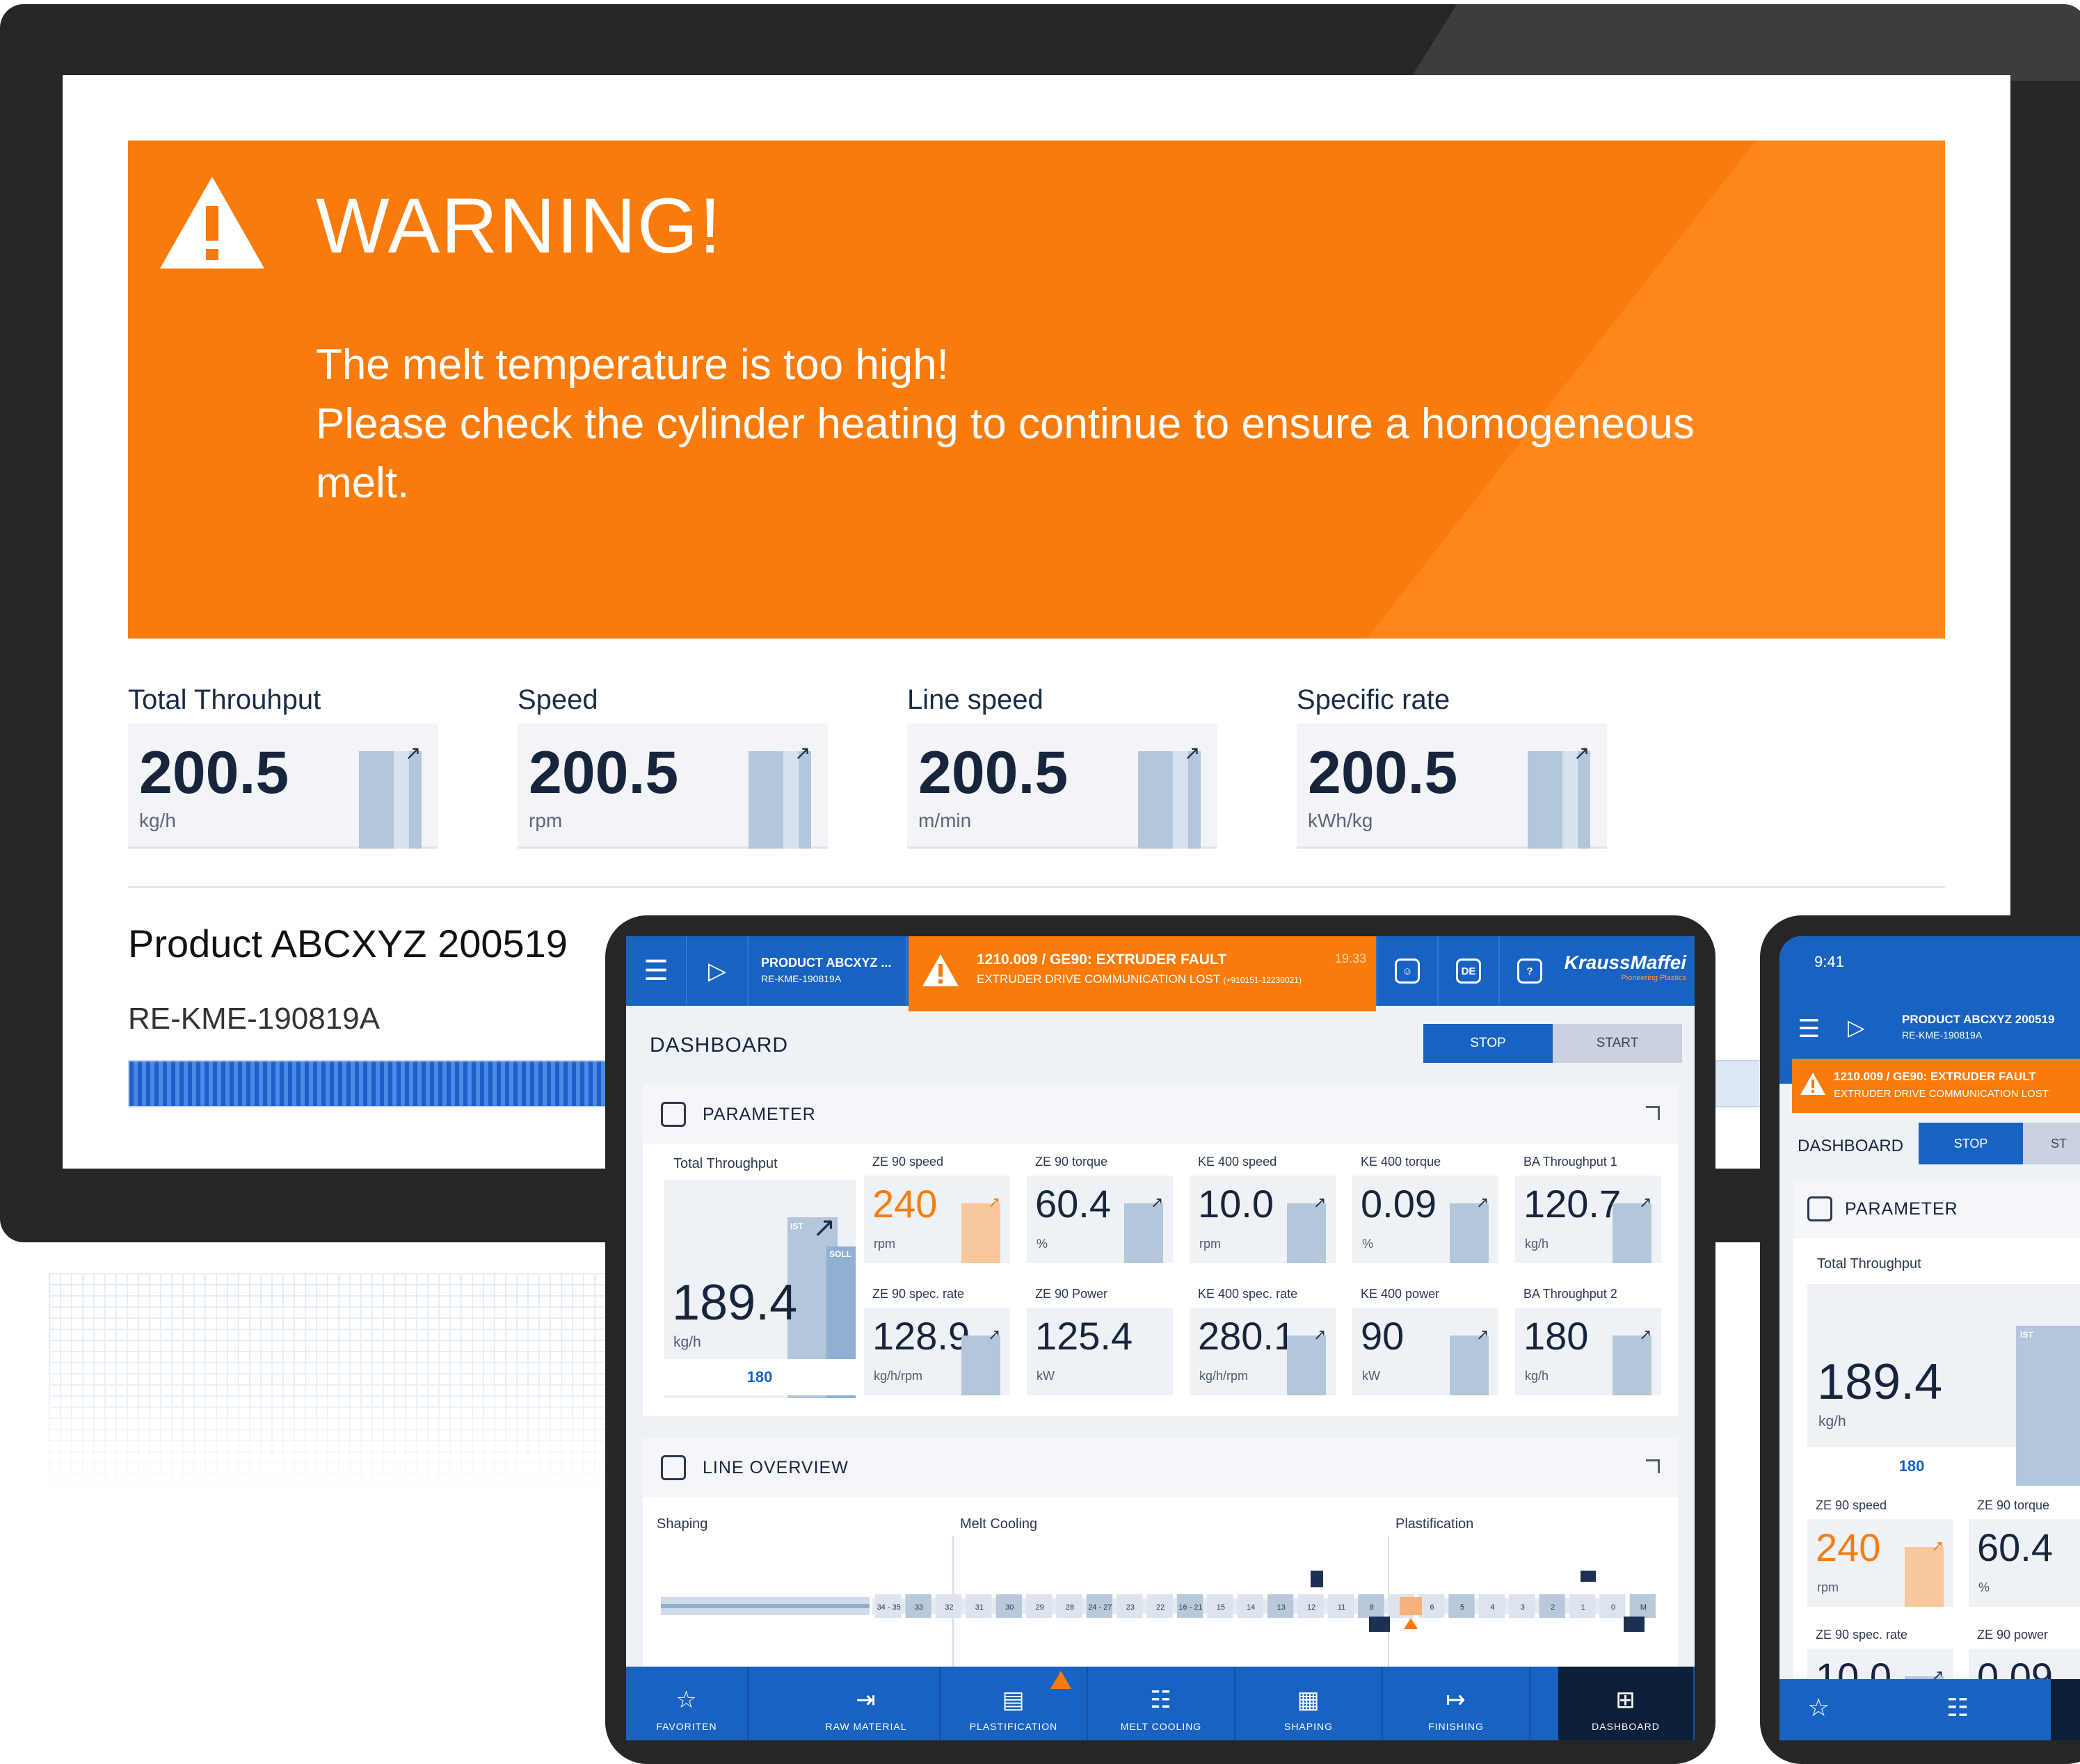 The width and height of the screenshot is (2080, 1764). Describe the element at coordinates (1406, 971) in the screenshot. I see `user-icon: ☺` at that location.